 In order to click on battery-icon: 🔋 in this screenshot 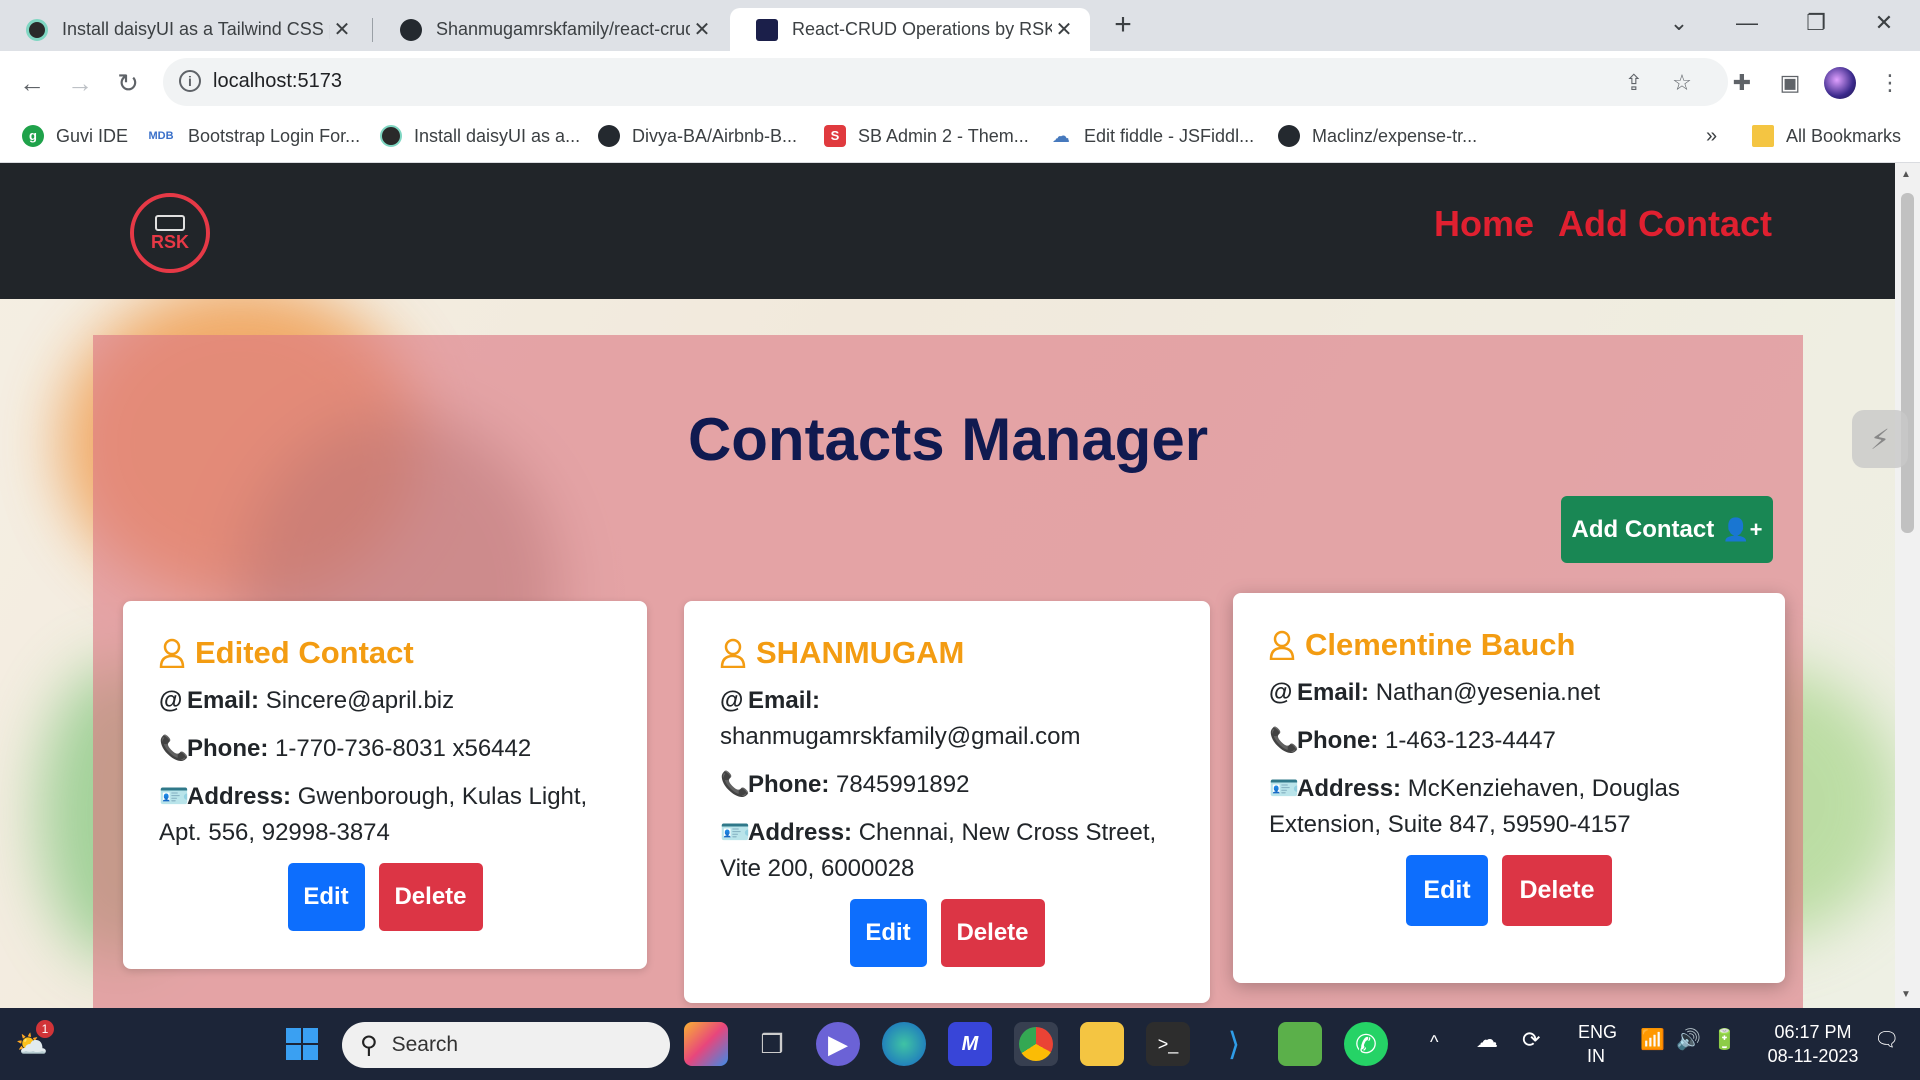, I will do `click(1724, 1040)`.